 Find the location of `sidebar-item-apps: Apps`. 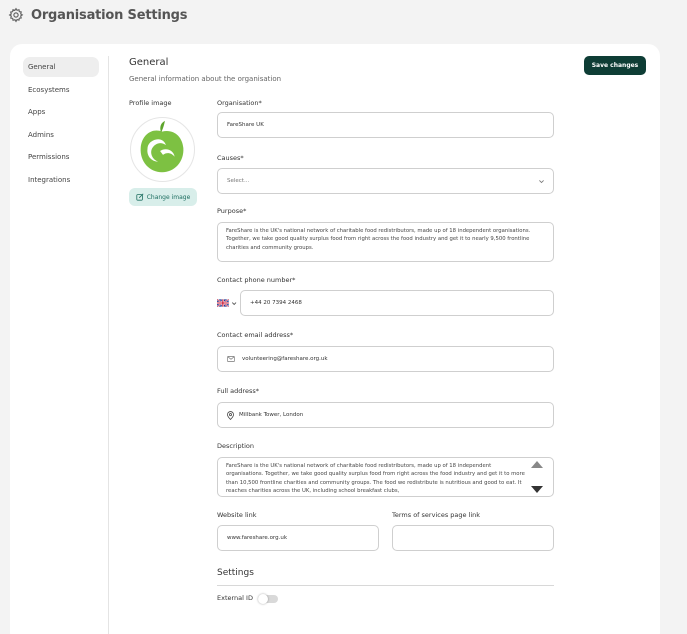

sidebar-item-apps: Apps is located at coordinates (61, 112).